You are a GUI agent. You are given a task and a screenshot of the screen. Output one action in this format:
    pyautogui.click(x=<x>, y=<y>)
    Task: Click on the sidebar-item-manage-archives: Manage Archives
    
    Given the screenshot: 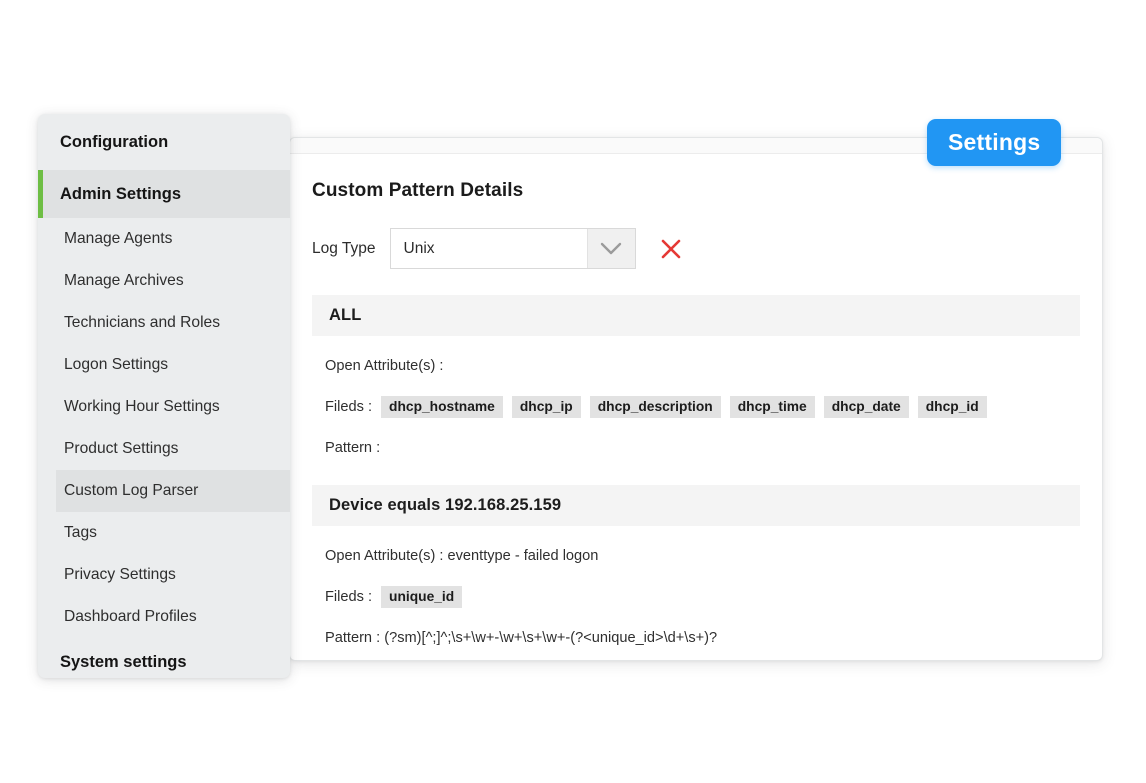 What is the action you would take?
    pyautogui.click(x=173, y=281)
    